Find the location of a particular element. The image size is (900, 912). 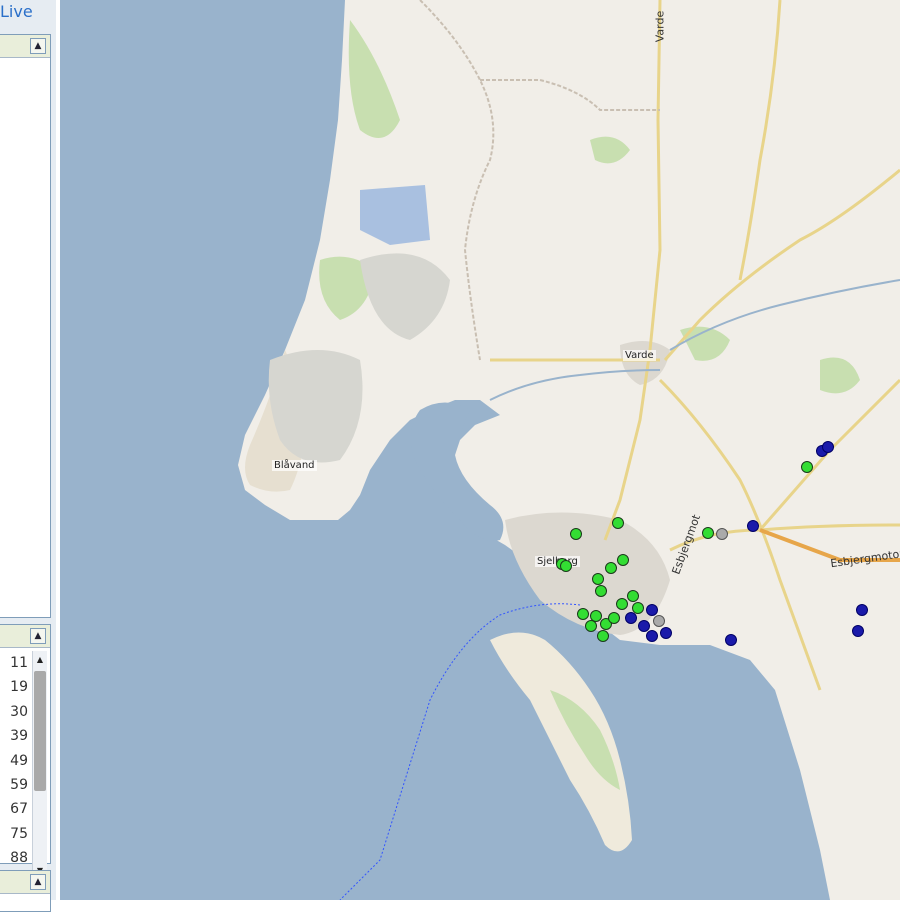

bottom-panel: ▲ is located at coordinates (25, 891).